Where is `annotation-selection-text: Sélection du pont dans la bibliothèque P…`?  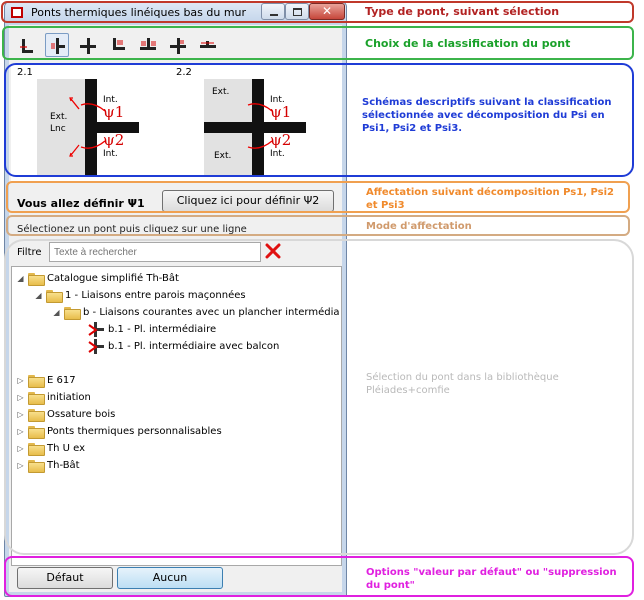 annotation-selection-text: Sélection du pont dans la bibliothèque P… is located at coordinates (462, 384).